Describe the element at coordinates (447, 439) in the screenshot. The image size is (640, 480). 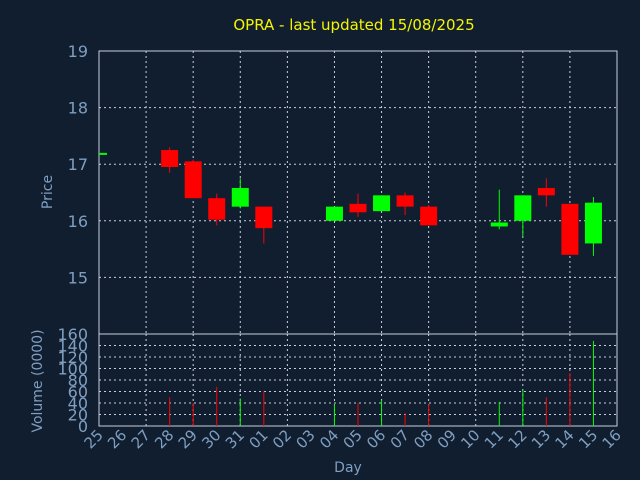
I see `x-tick-label: 09` at that location.